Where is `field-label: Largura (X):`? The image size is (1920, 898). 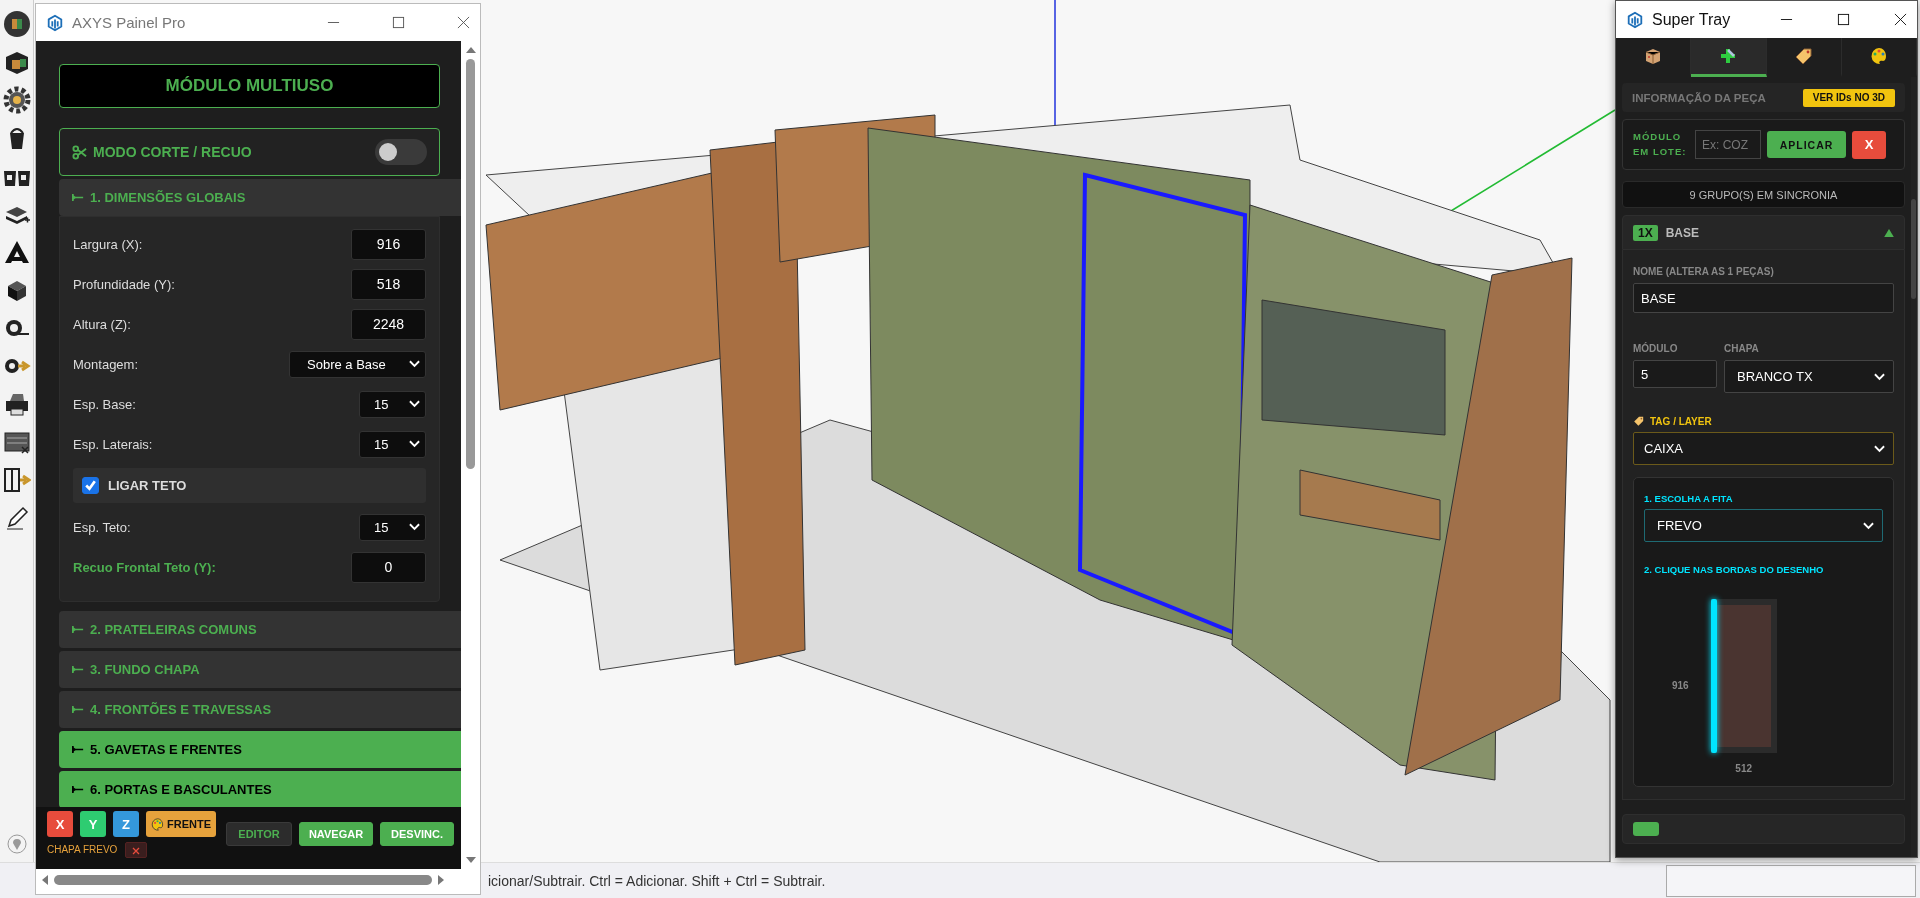
field-label: Largura (X): is located at coordinates (108, 244).